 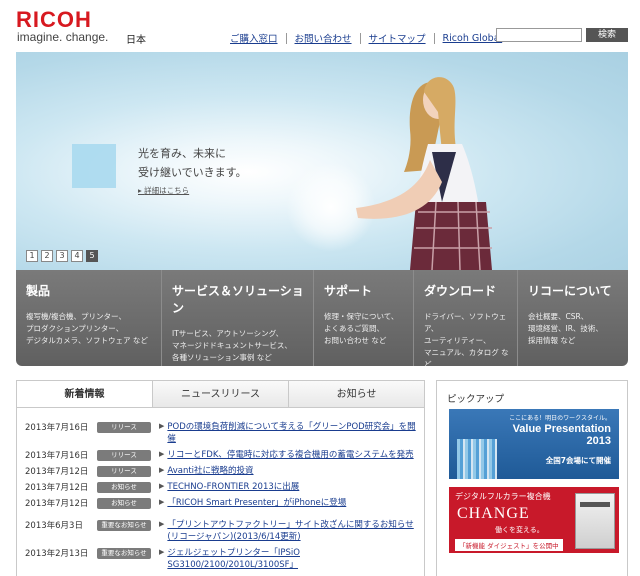 What do you see at coordinates (356, 394) in the screenshot?
I see `tab-notices: お知らせ` at bounding box center [356, 394].